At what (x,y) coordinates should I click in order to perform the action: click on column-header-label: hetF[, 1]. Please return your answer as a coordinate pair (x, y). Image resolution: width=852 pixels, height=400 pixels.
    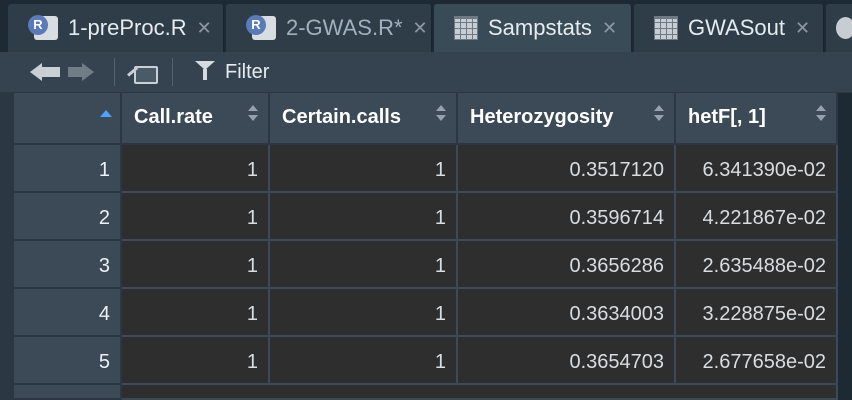
    Looking at the image, I should click on (727, 117).